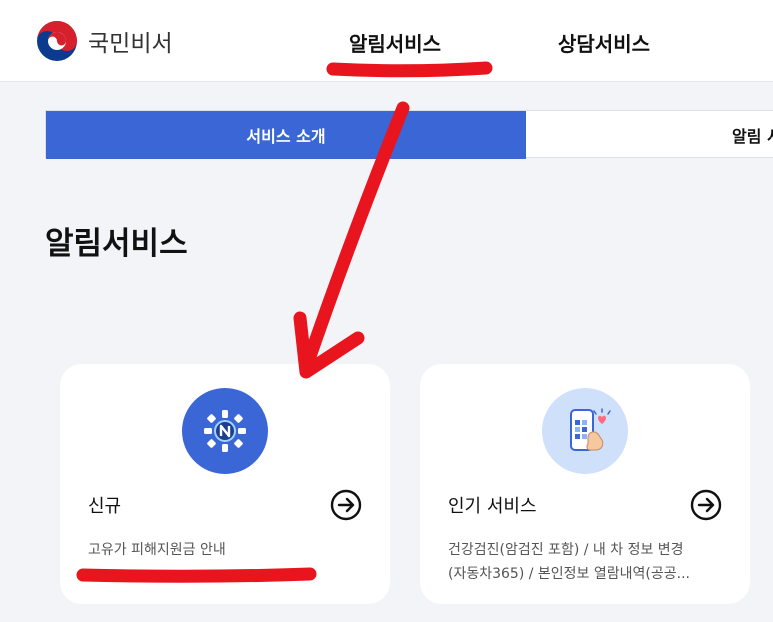 Image resolution: width=773 pixels, height=622 pixels. What do you see at coordinates (604, 42) in the screenshot?
I see `nav-consultation-service: 상담서비스` at bounding box center [604, 42].